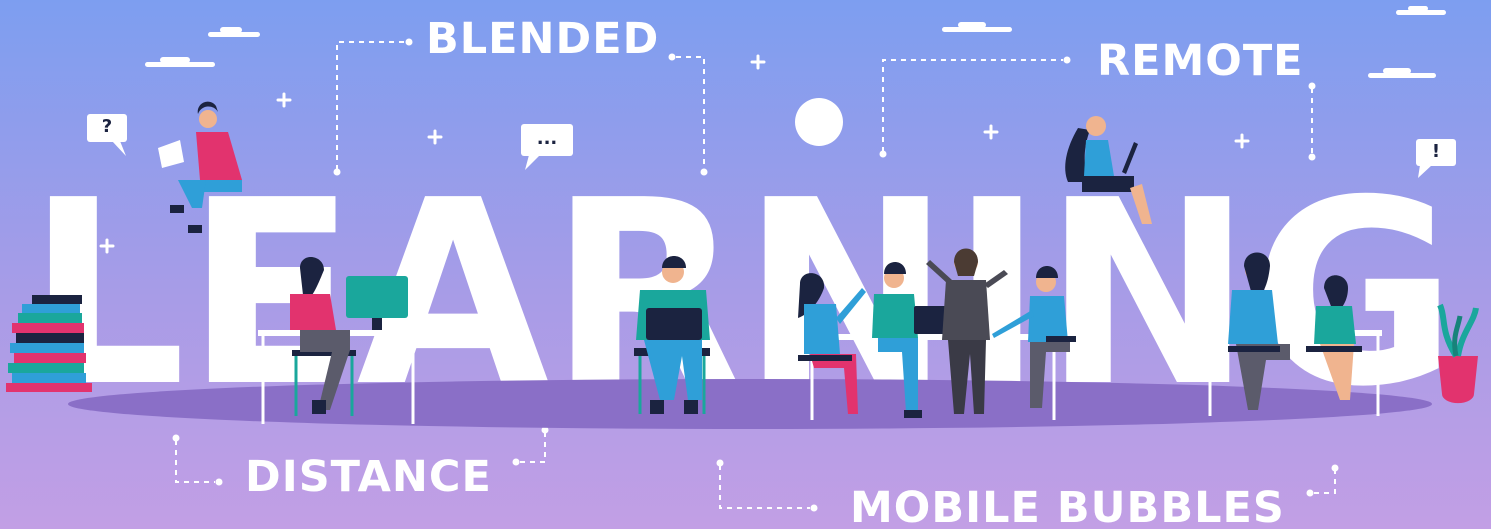  What do you see at coordinates (107, 126) in the screenshot?
I see `question-mark-text: ?` at bounding box center [107, 126].